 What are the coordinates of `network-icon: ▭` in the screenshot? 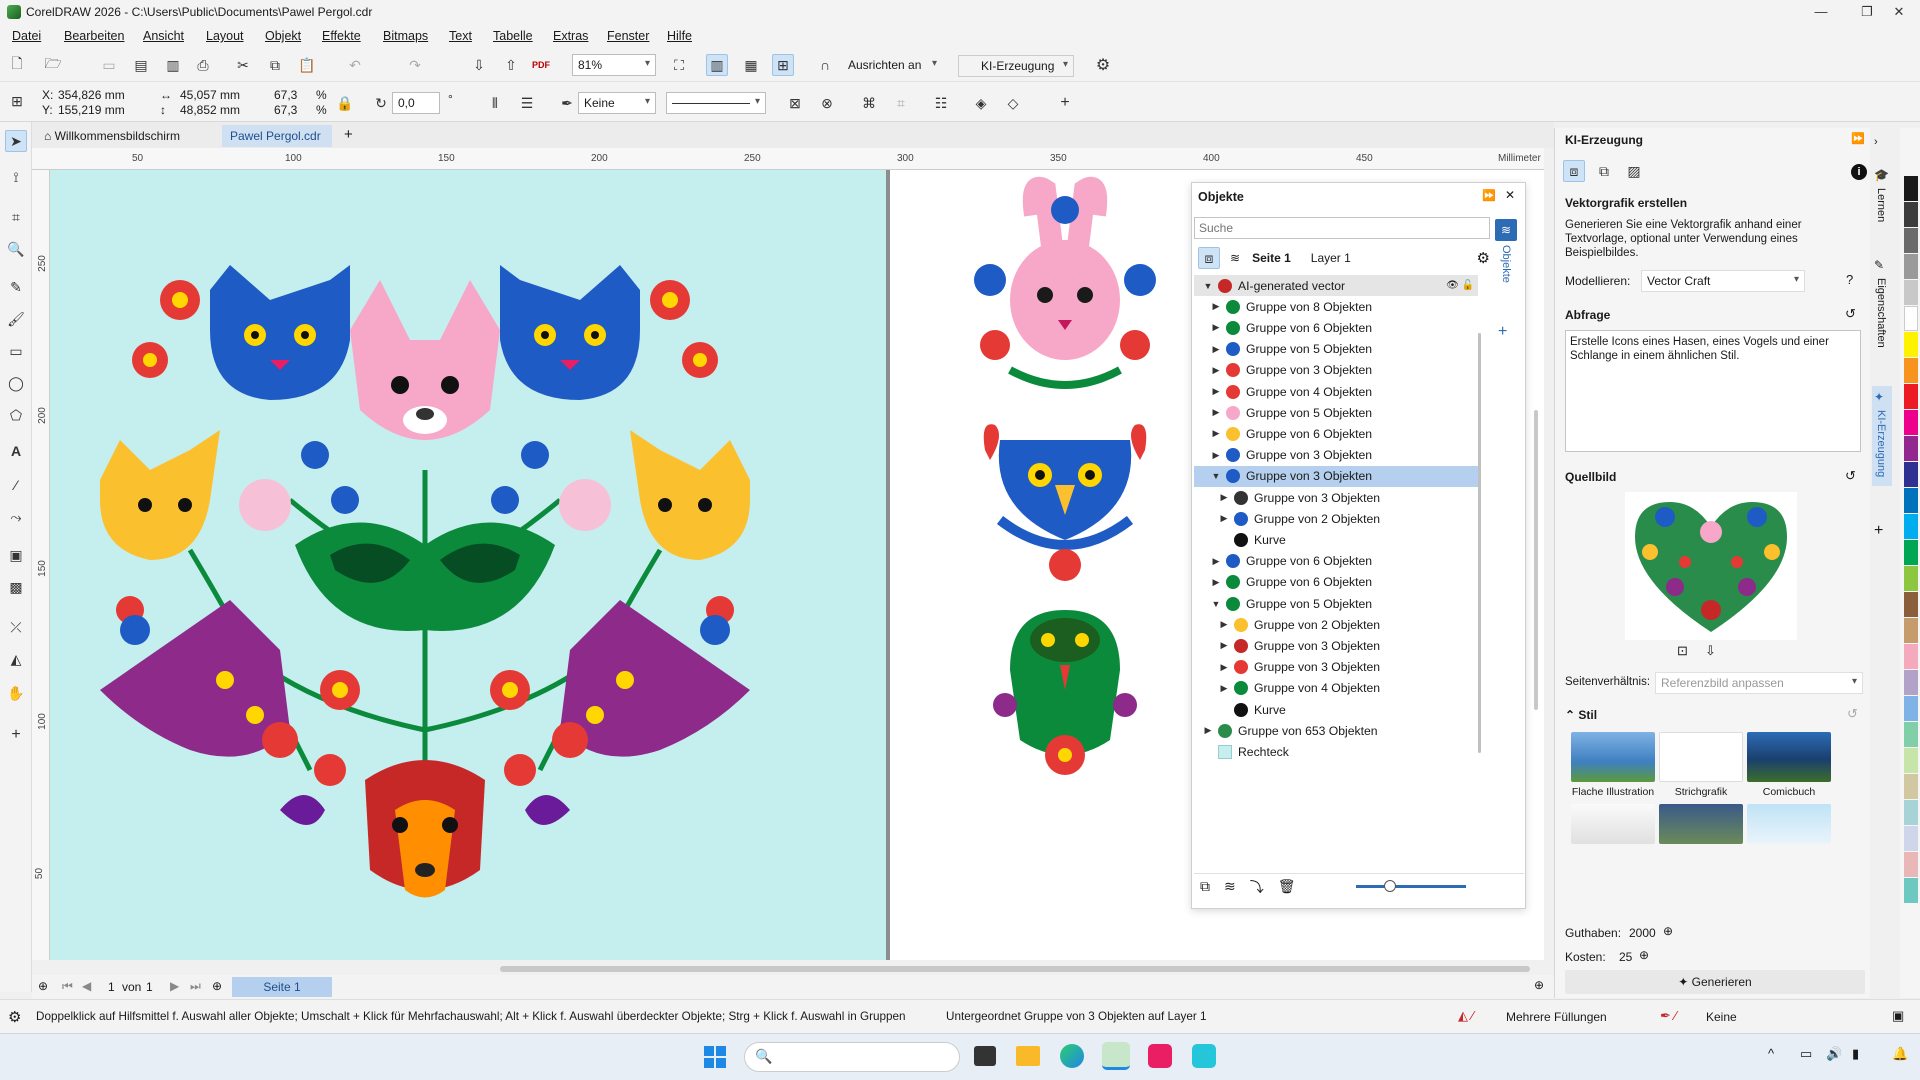 It's located at (1806, 1054).